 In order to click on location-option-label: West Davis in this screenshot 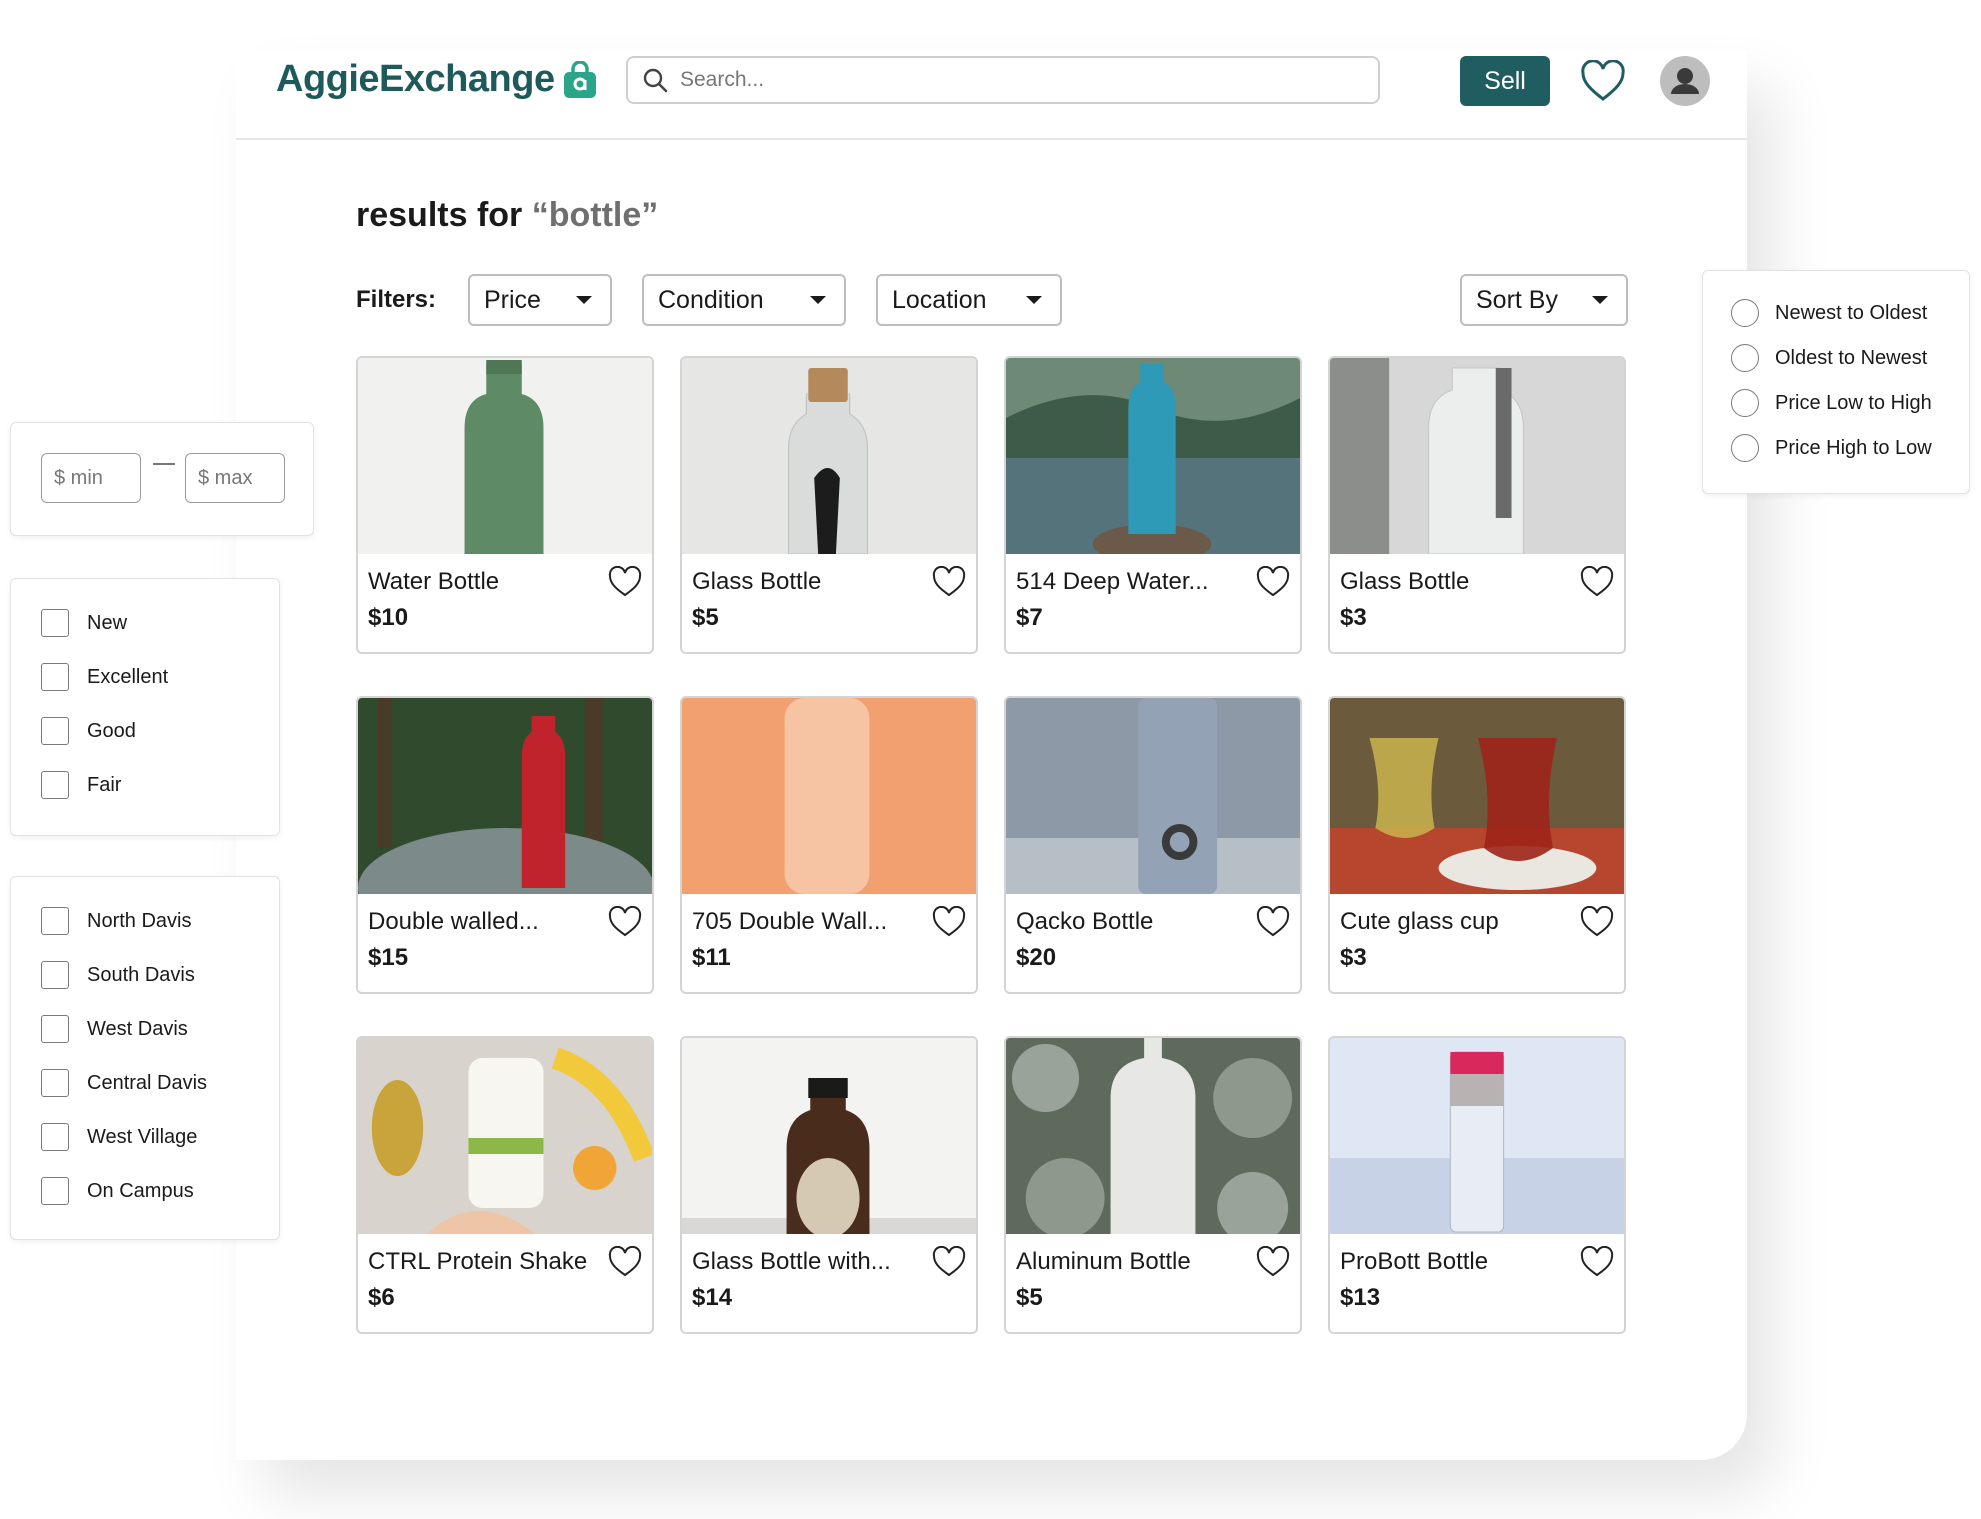, I will do `click(137, 1028)`.